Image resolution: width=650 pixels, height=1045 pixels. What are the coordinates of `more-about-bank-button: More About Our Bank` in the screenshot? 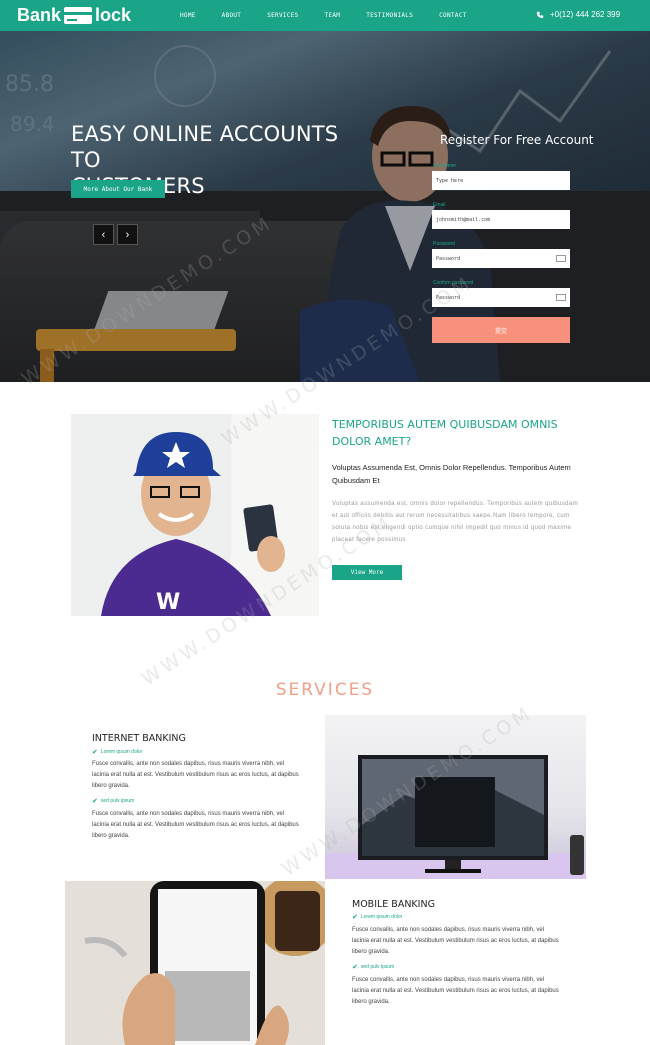 It's located at (118, 189).